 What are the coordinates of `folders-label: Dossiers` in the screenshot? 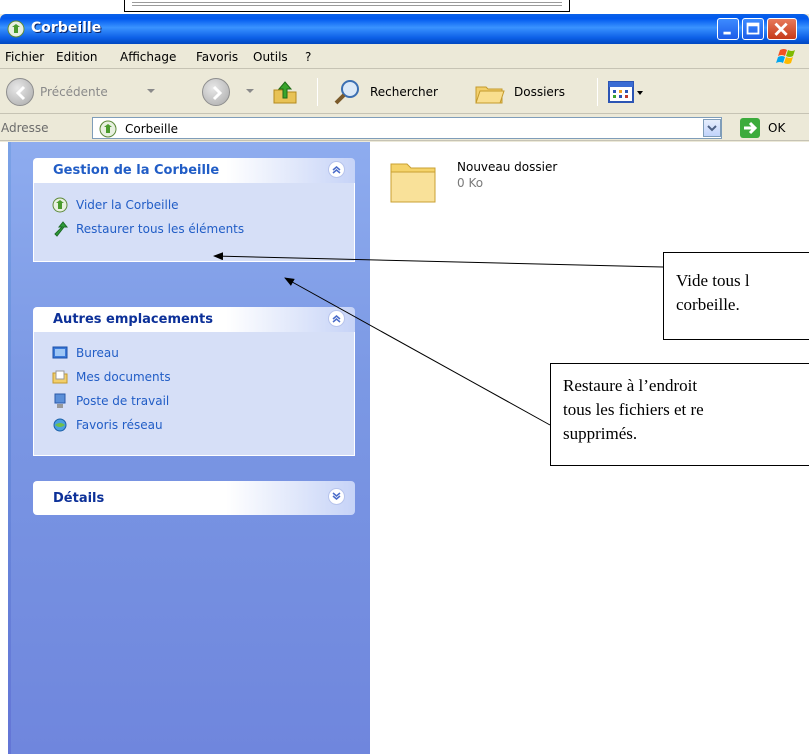 It's located at (539, 92).